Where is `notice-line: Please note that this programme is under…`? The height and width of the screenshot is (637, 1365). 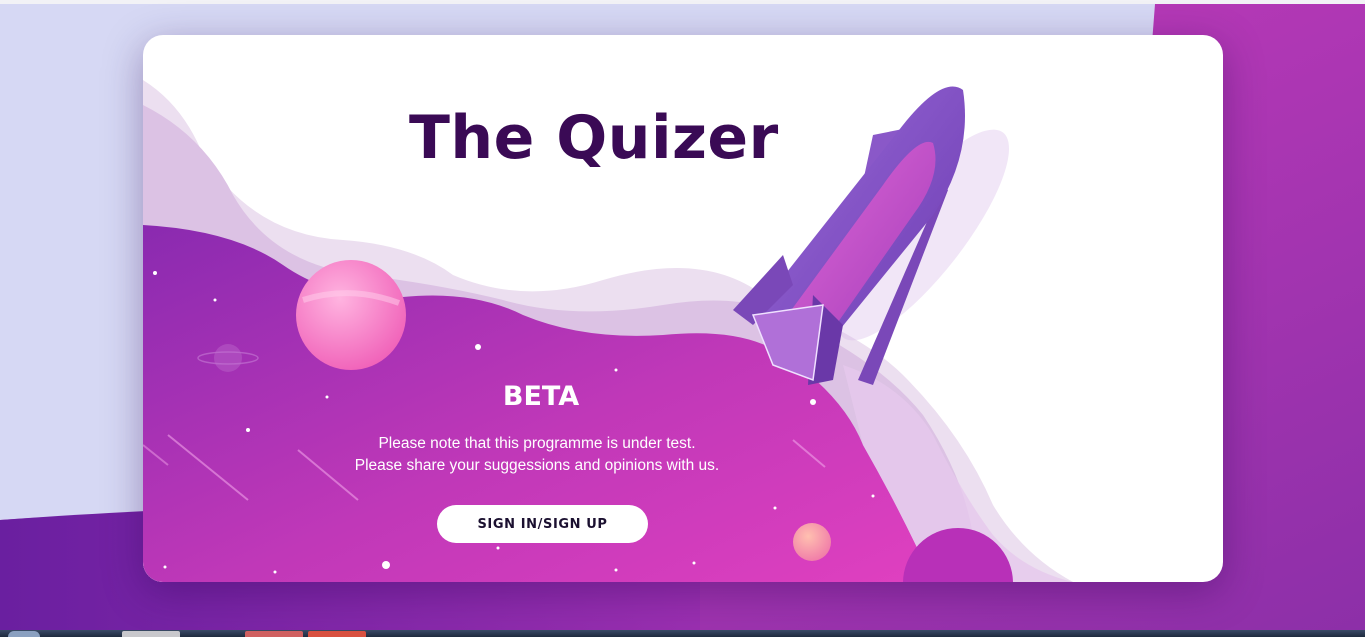 notice-line: Please note that this programme is under… is located at coordinates (537, 443).